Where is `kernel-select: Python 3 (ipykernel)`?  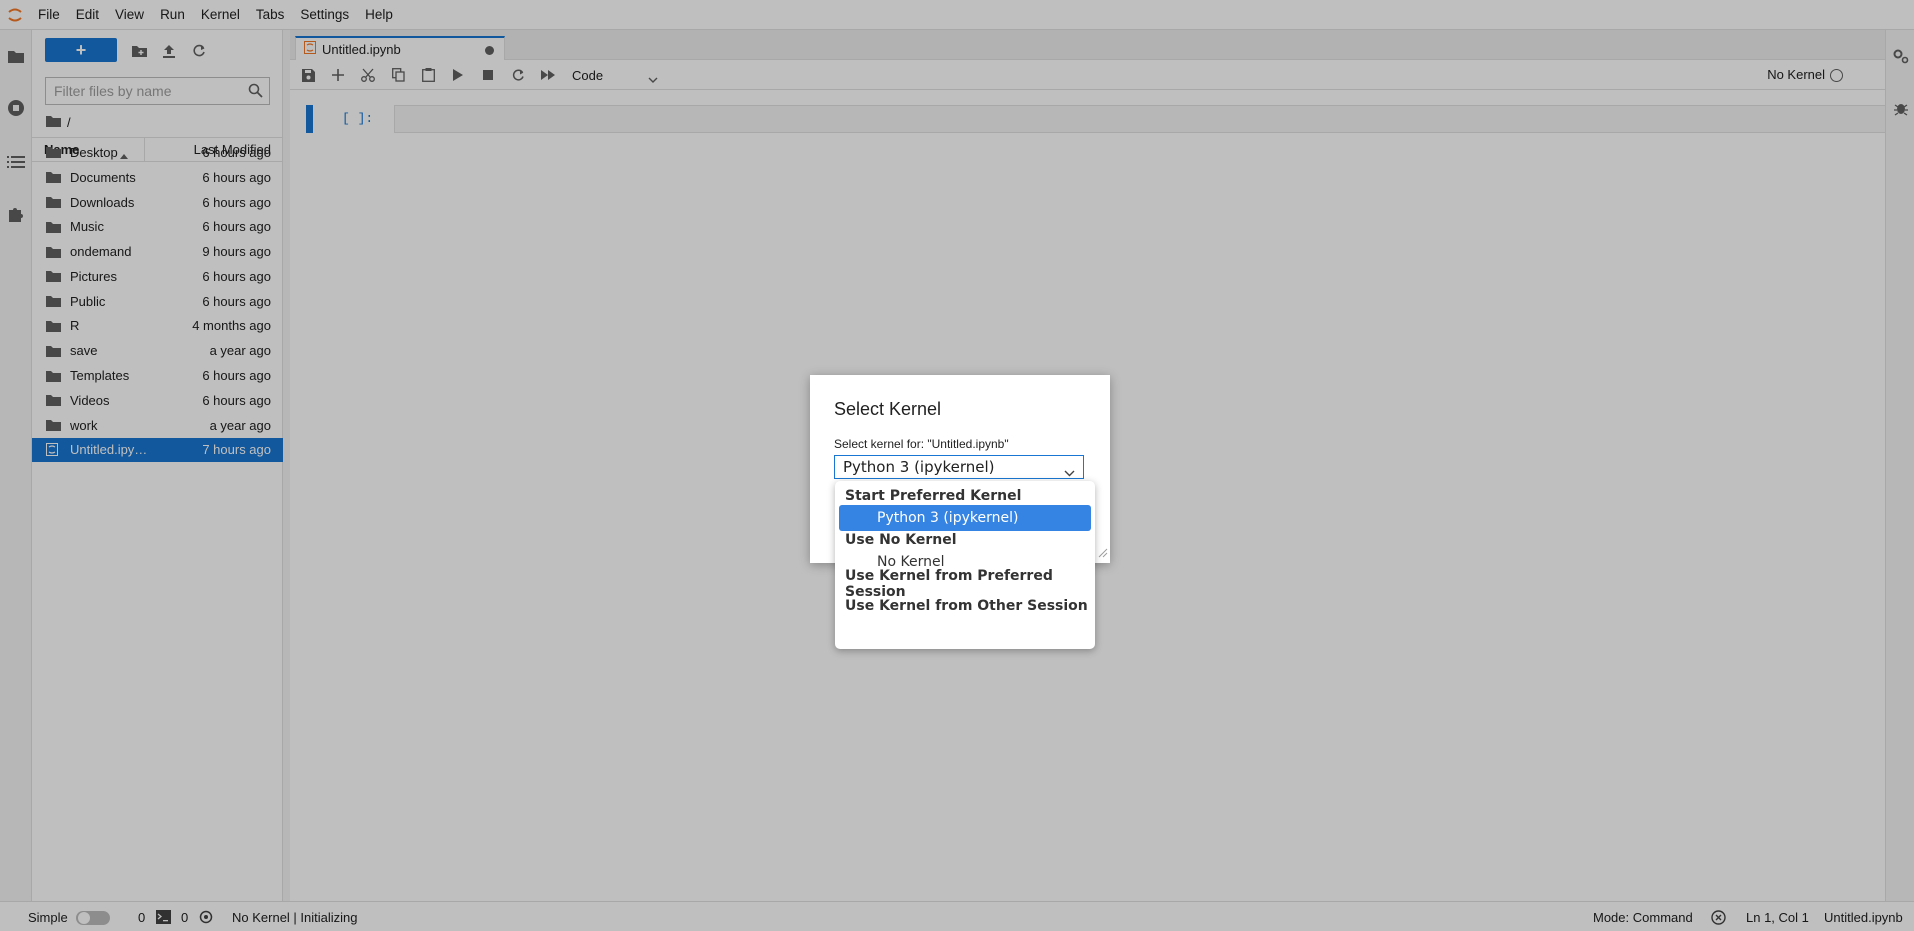 kernel-select: Python 3 (ipykernel) is located at coordinates (959, 467).